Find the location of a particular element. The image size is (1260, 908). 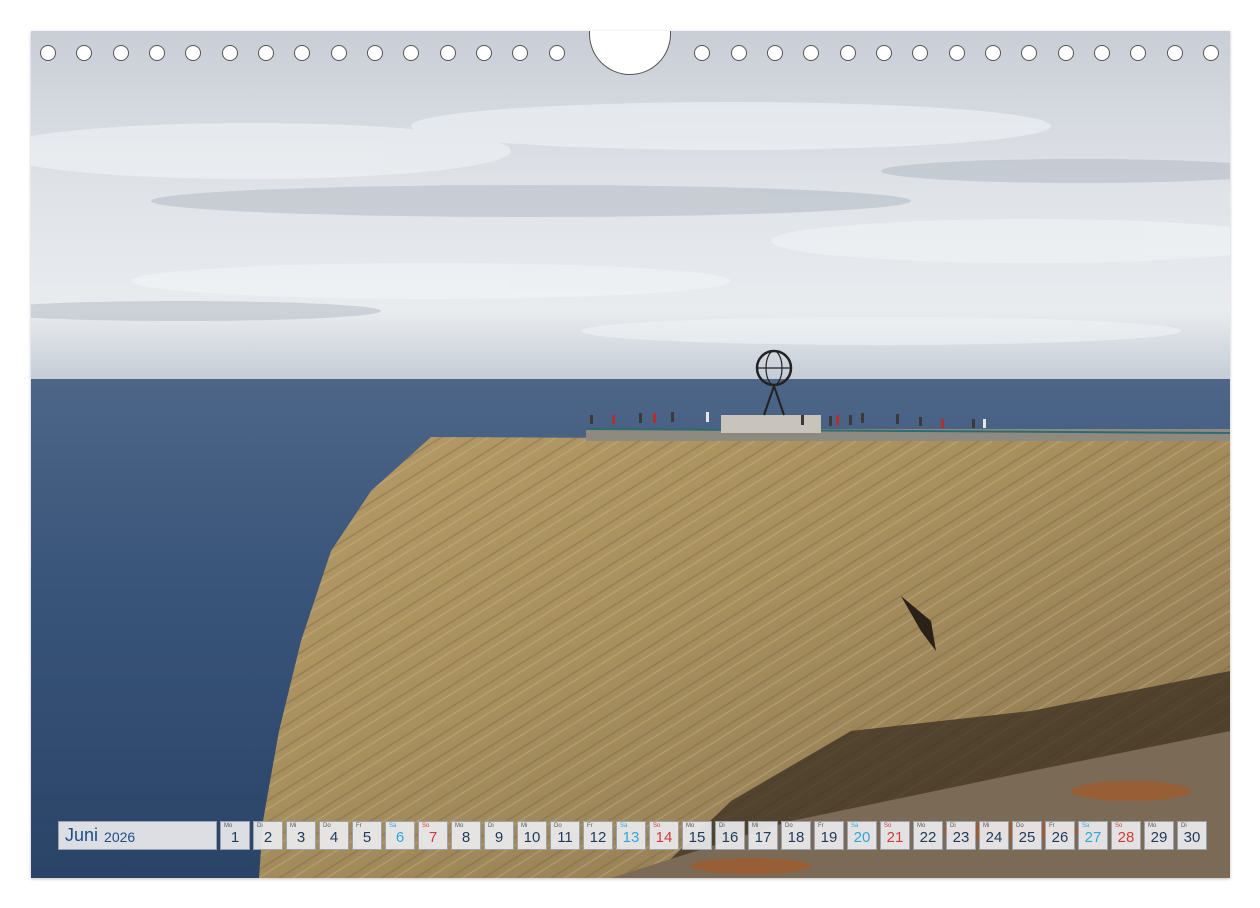

day-cell: So 28 is located at coordinates (1126, 835).